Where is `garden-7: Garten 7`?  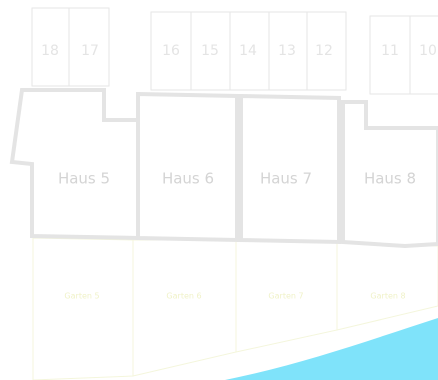 garden-7: Garten 7 is located at coordinates (286, 296).